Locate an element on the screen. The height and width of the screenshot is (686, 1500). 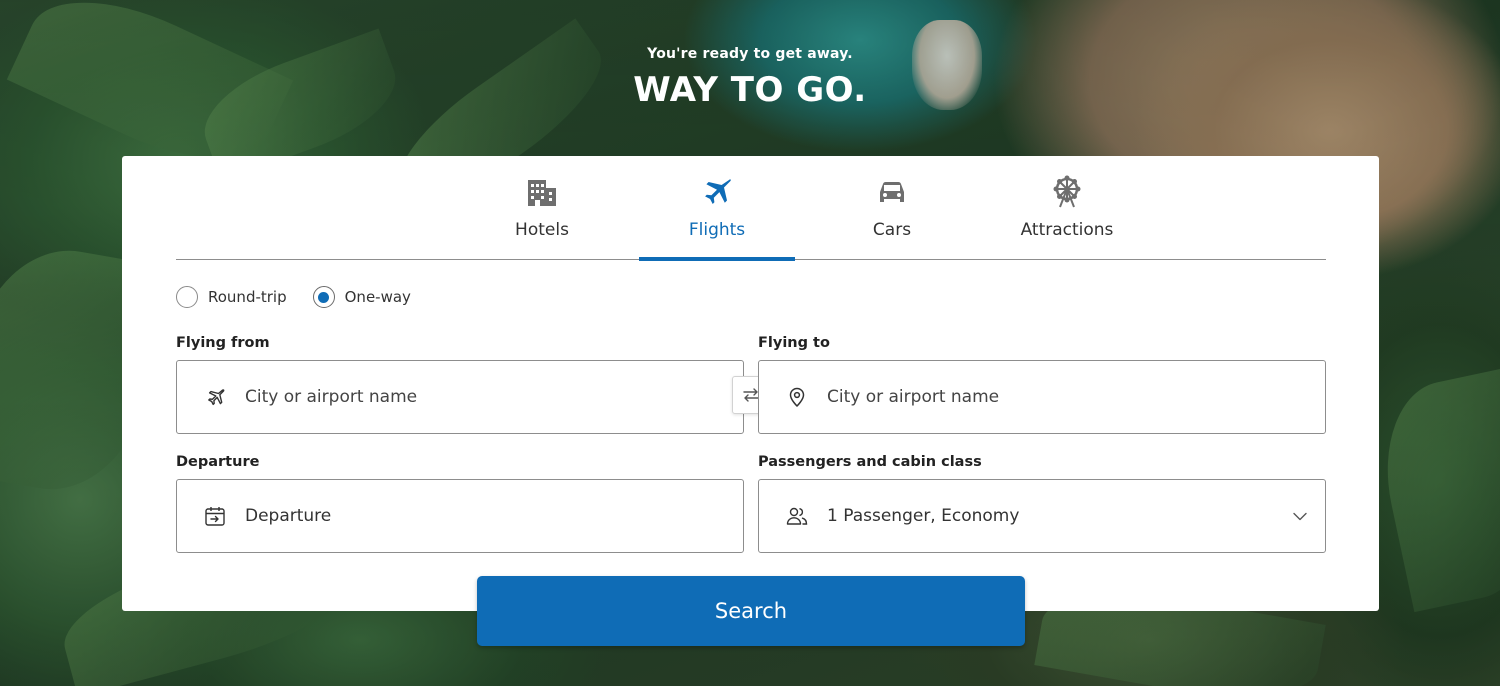
departure-date-value: Departure is located at coordinates (288, 516).